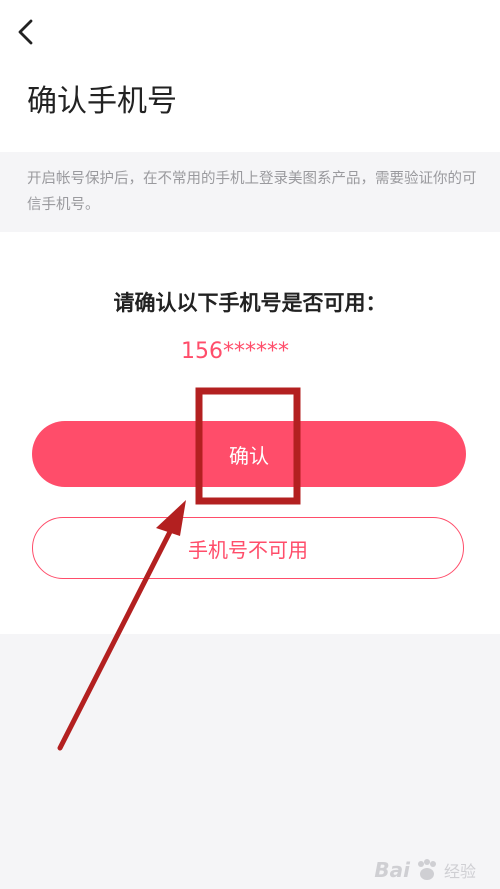 This screenshot has width=500, height=889. I want to click on paw-icon, so click(426, 869).